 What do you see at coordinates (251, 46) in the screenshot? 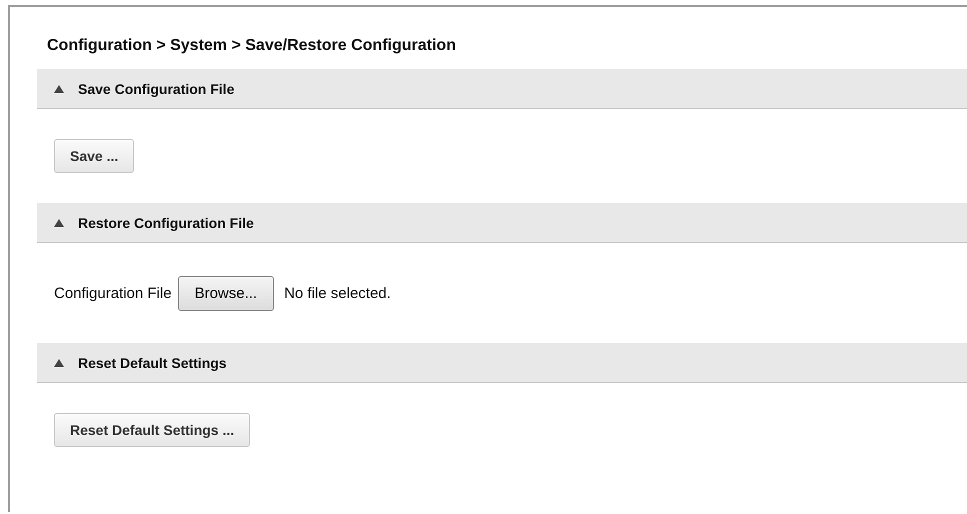
I see `page-title: Configuration > System > Save/Restore Configuration` at bounding box center [251, 46].